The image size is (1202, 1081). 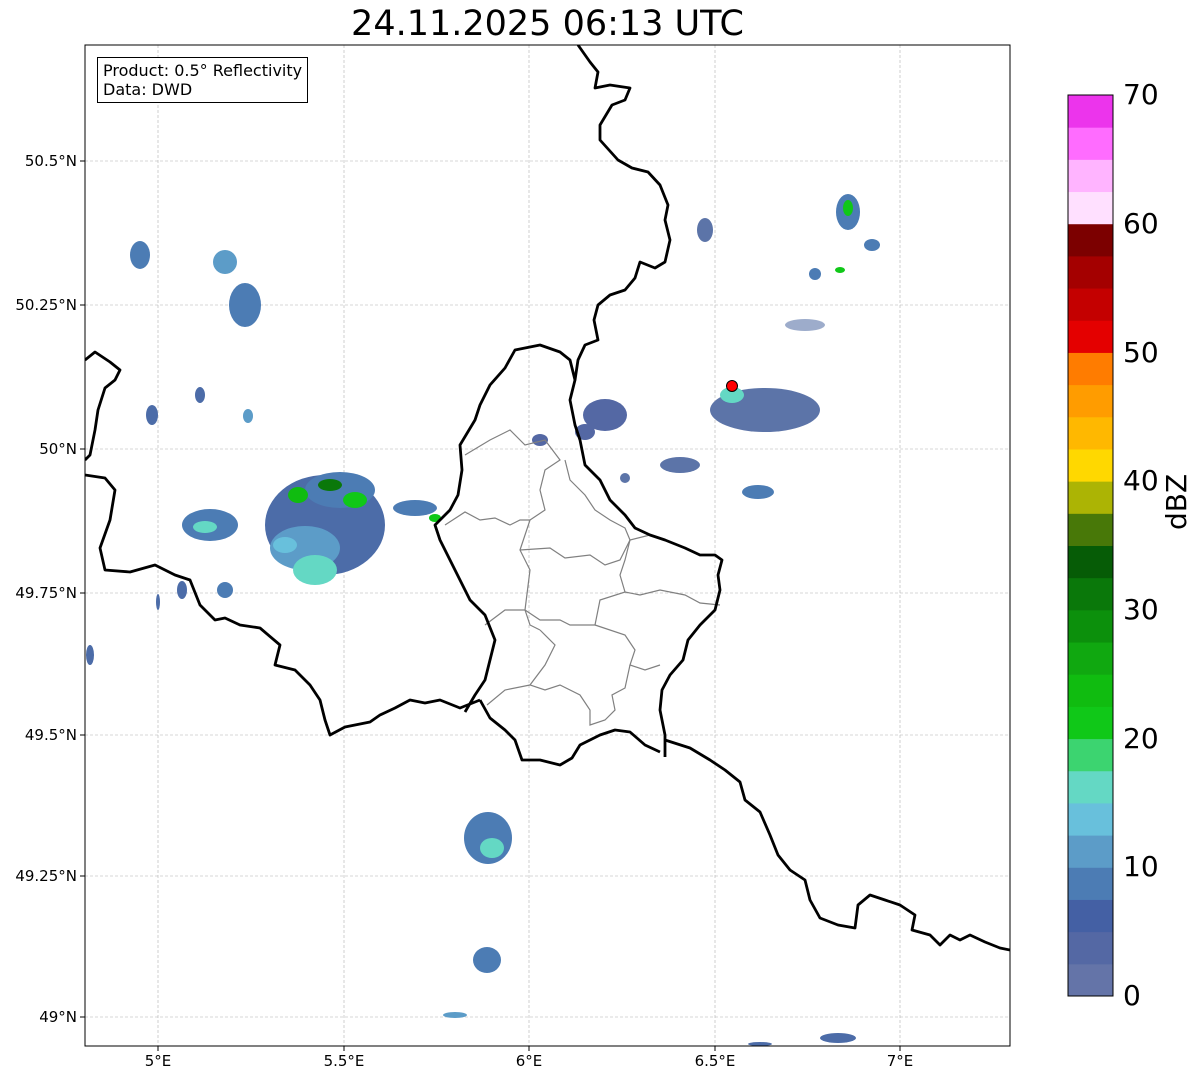 What do you see at coordinates (529, 1061) in the screenshot?
I see `lon-tick-label: 6°E` at bounding box center [529, 1061].